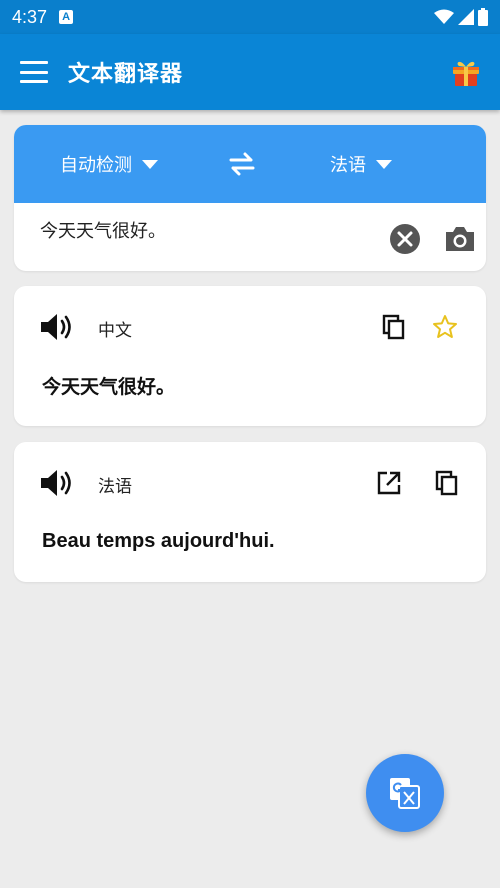  Describe the element at coordinates (242, 164) in the screenshot. I see `swap-icon` at that location.